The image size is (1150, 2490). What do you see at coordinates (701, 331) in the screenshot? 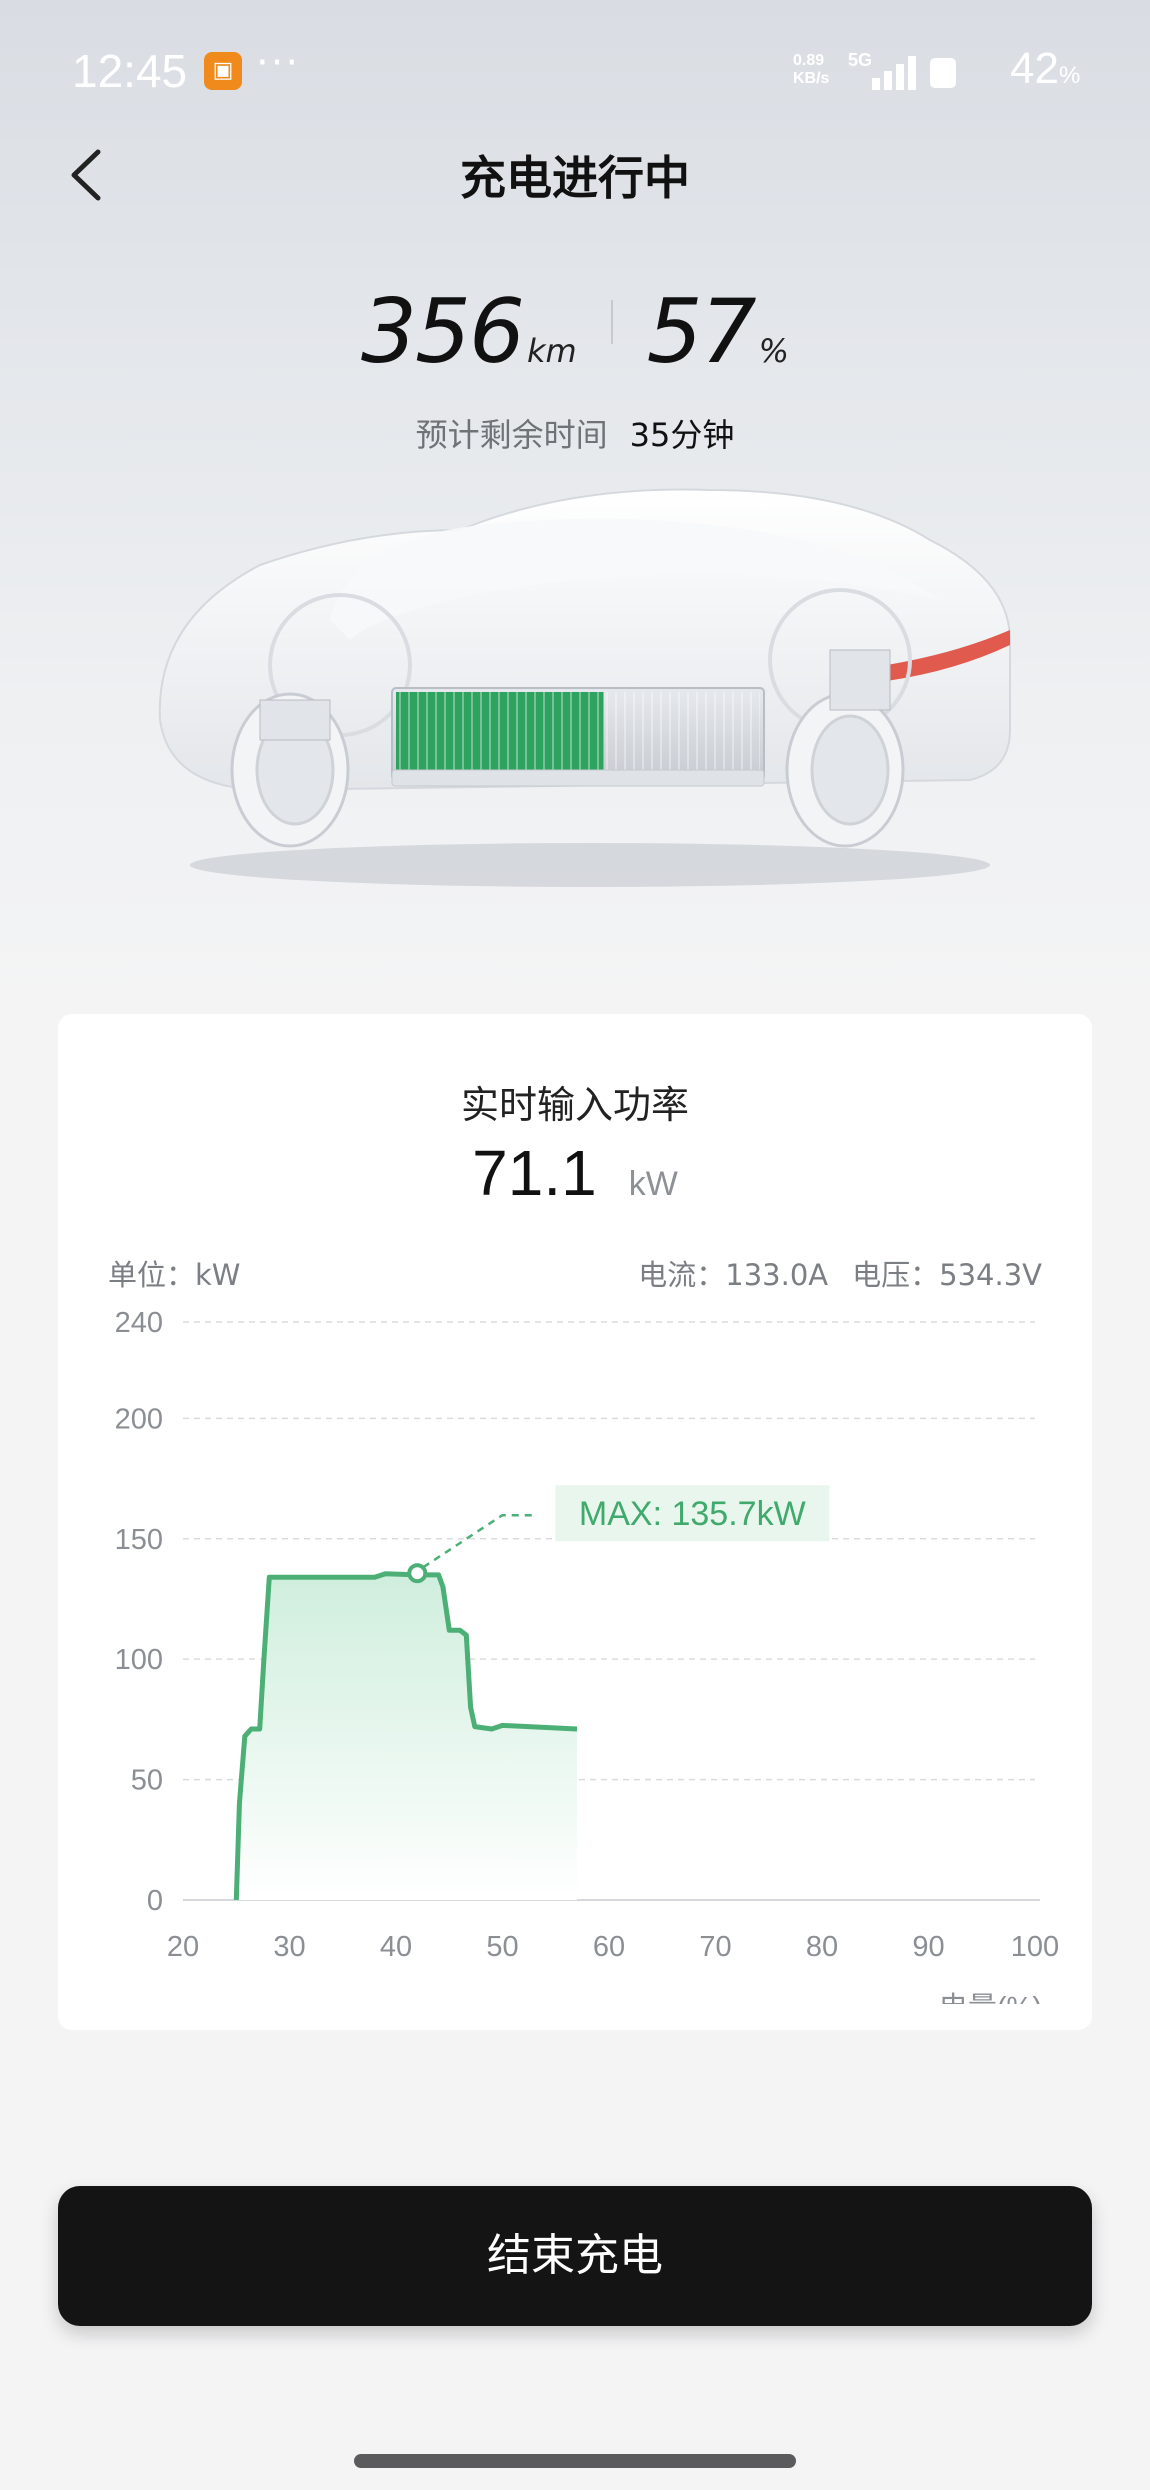
I see `soc-value: 57` at bounding box center [701, 331].